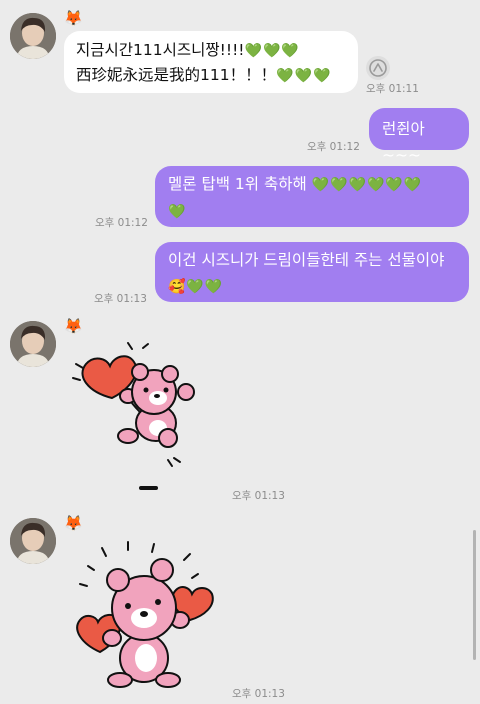 This screenshot has height=704, width=480. Describe the element at coordinates (176, 75) in the screenshot. I see `message-text: 西珍妮永远是我的111！！！` at that location.